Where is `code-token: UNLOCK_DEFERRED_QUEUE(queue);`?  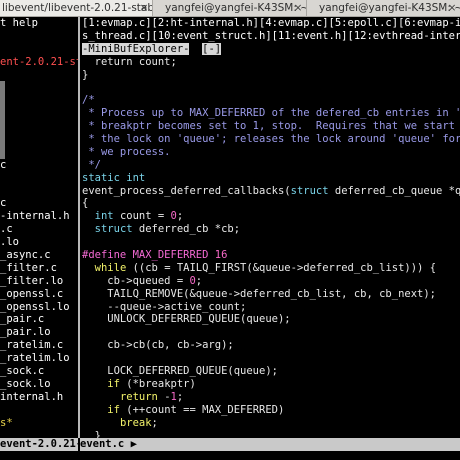
code-token: UNLOCK_DEFERRED_QUEUE(queue); is located at coordinates (186, 319).